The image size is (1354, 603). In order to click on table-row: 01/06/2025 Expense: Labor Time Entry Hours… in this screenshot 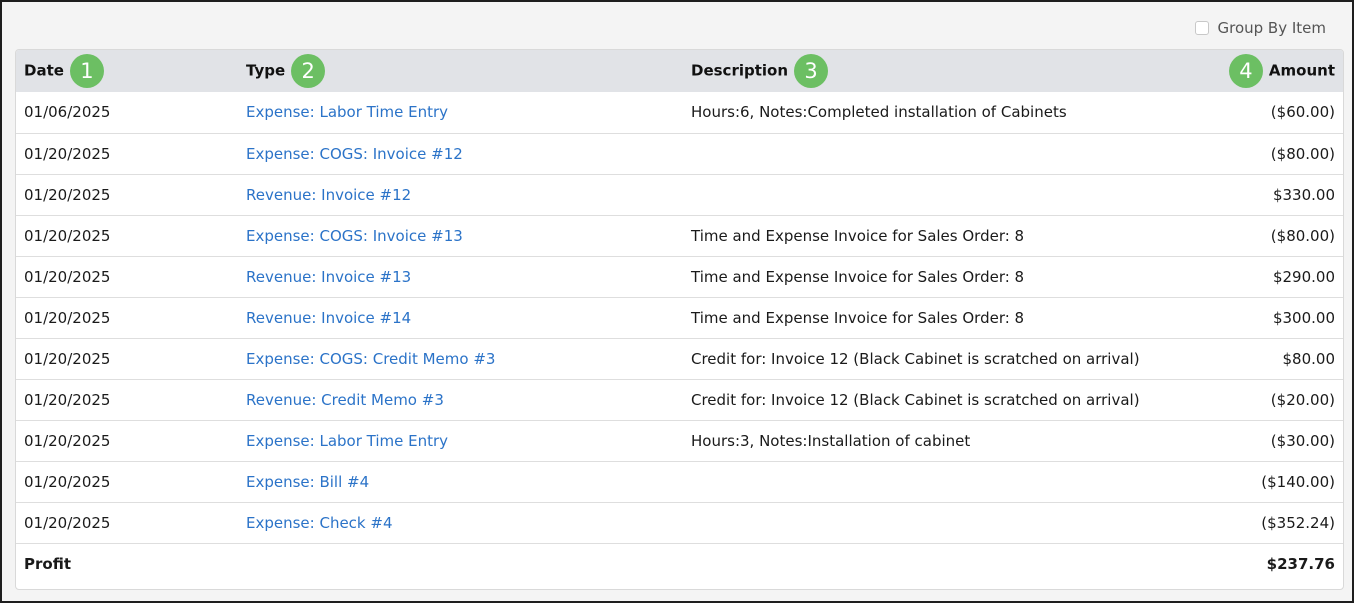, I will do `click(679, 112)`.